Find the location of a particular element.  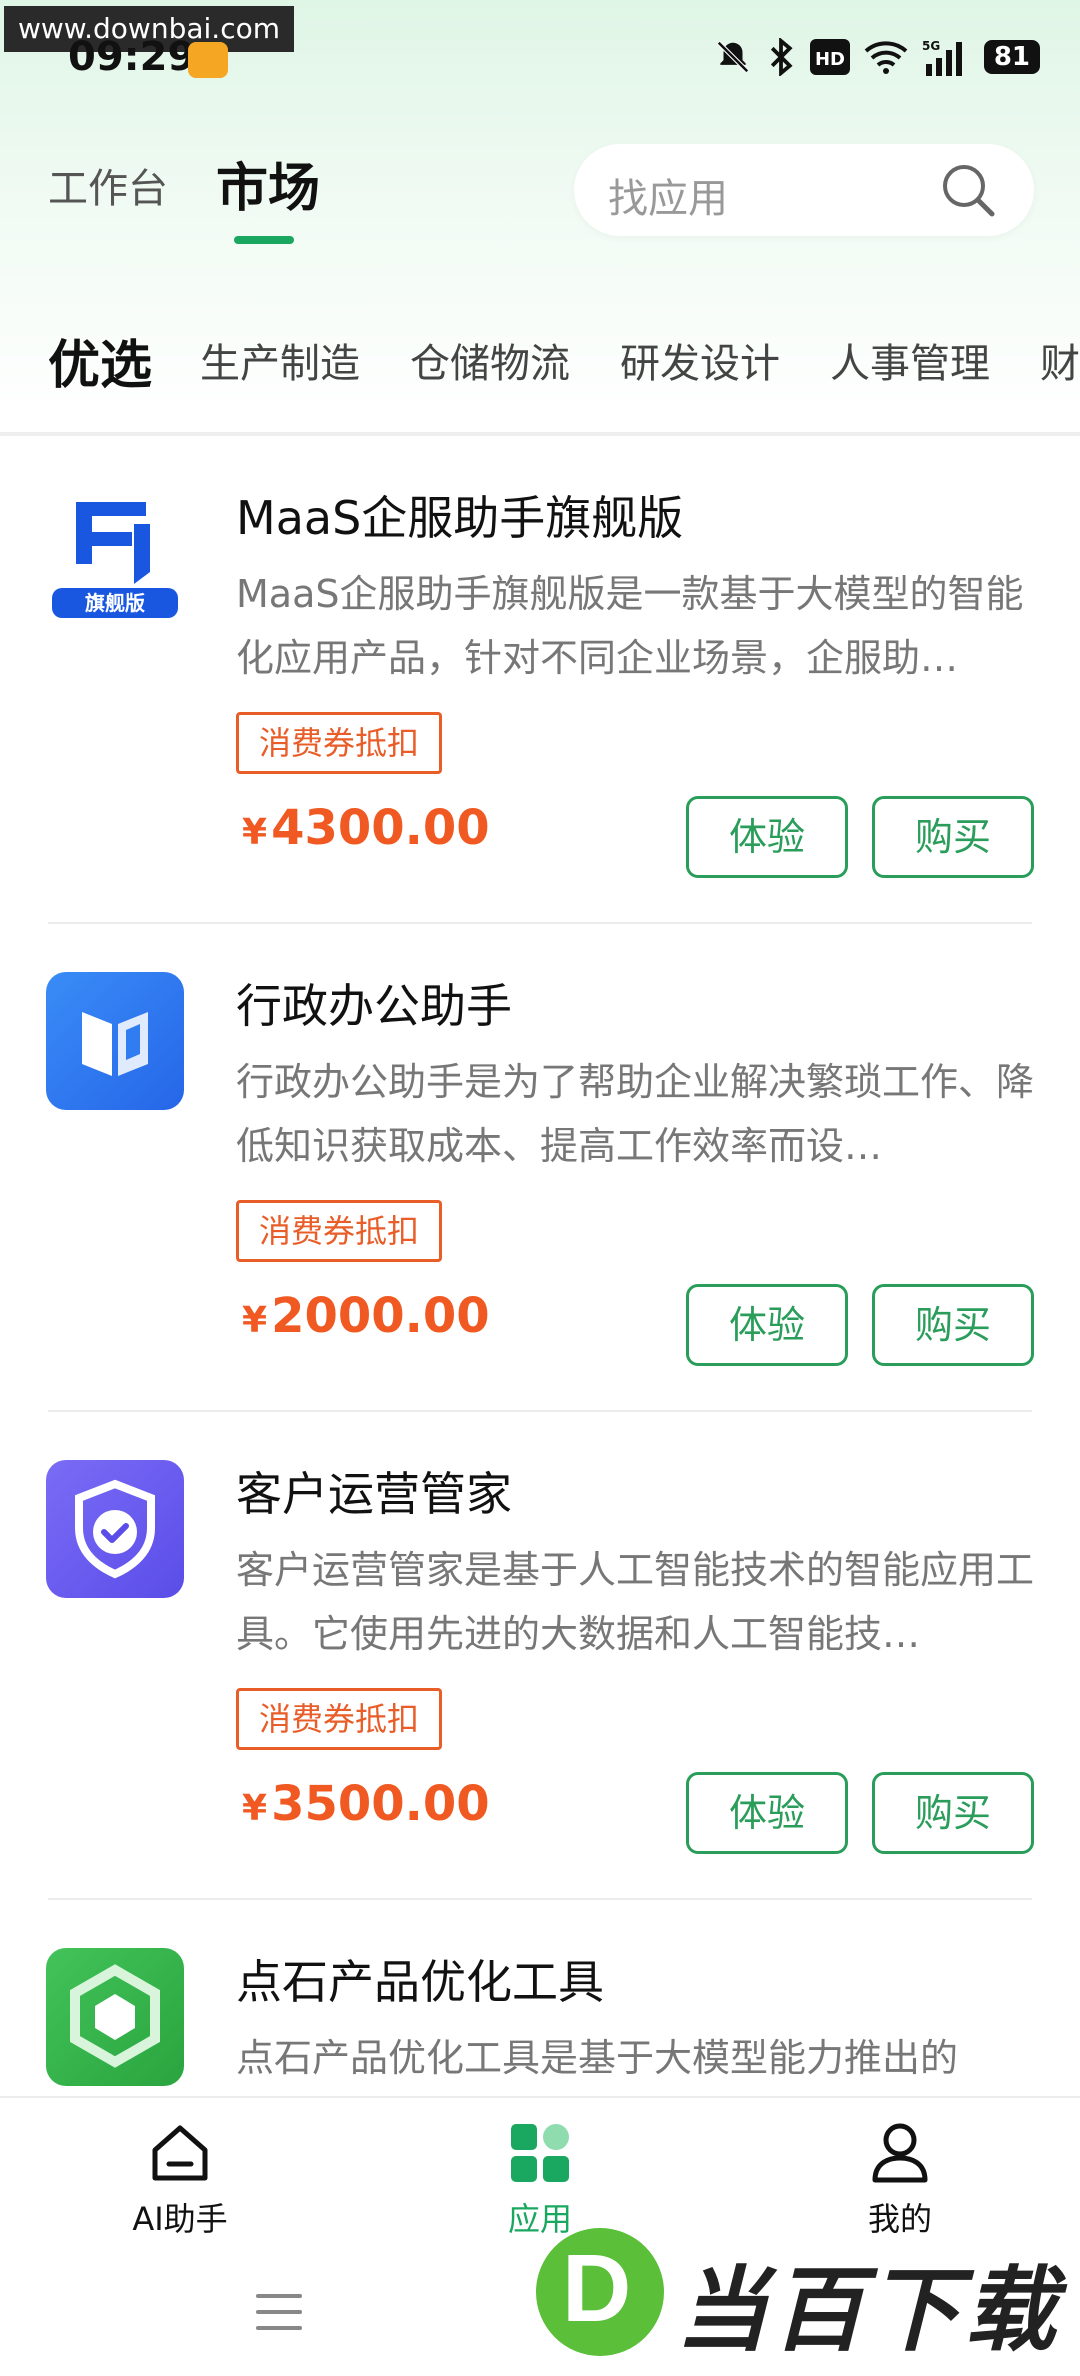

product-price: ¥2000.00 is located at coordinates (366, 1316).